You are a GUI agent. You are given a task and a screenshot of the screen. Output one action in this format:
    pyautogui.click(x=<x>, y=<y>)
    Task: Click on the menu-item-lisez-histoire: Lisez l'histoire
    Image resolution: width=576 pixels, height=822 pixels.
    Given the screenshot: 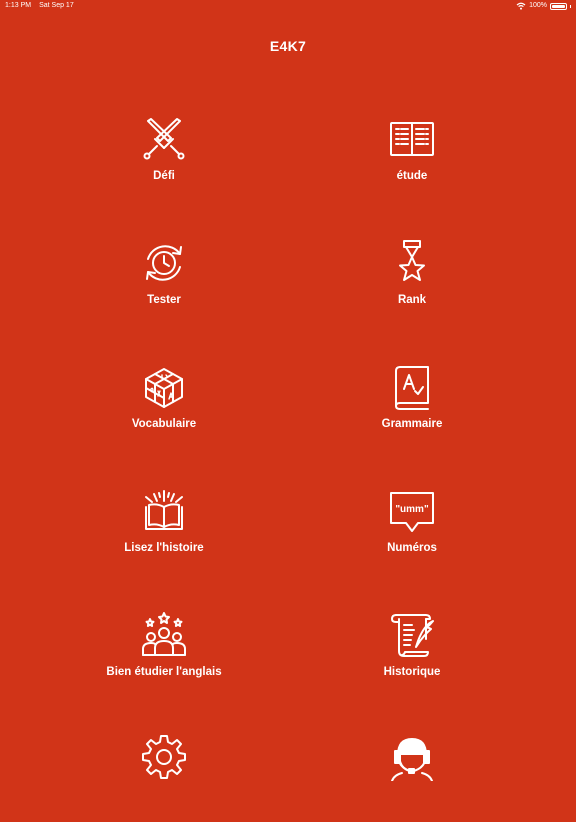 What is the action you would take?
    pyautogui.click(x=164, y=531)
    